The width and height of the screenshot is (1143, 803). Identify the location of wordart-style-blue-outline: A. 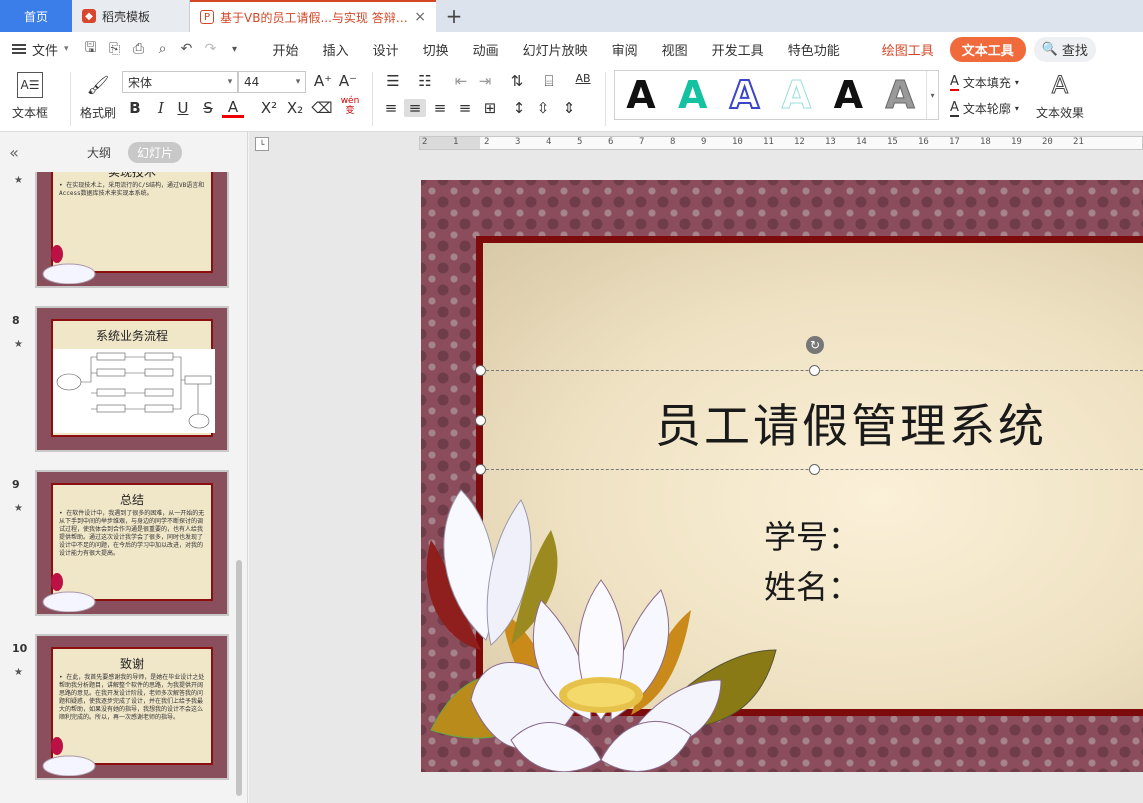
(745, 95).